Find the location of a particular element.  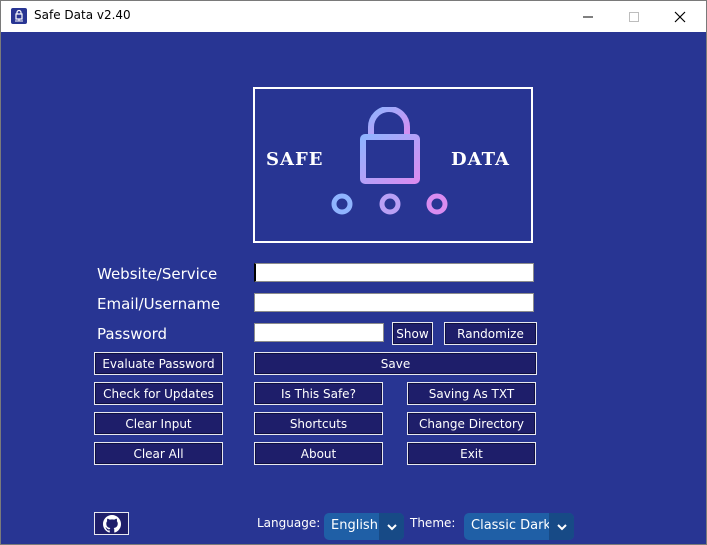

password-label: Password is located at coordinates (132, 334).